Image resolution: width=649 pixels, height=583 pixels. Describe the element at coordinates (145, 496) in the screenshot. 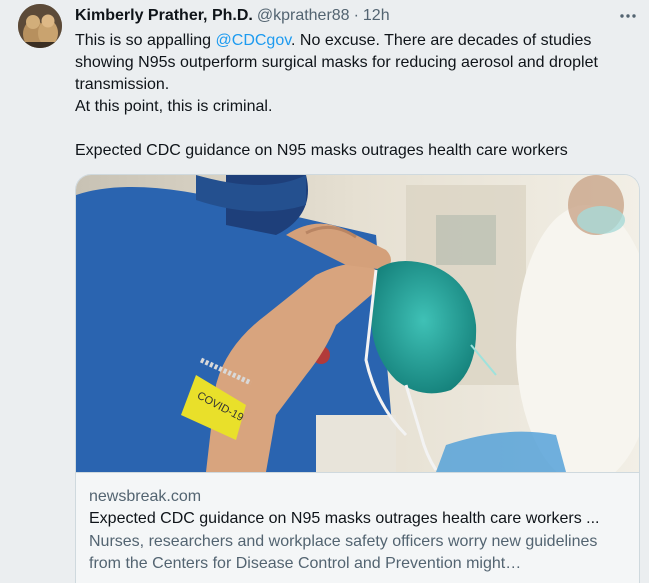

I see `card-domain: newsbreak.com` at that location.